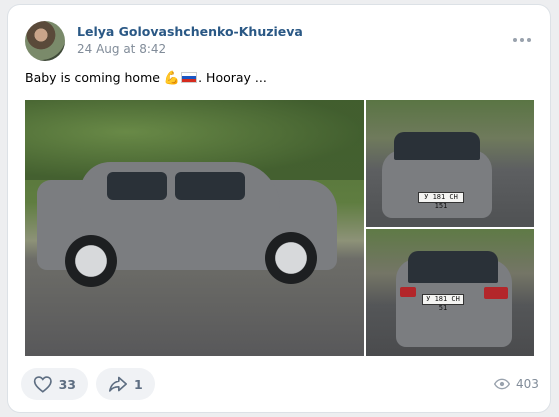 Image resolution: width=559 pixels, height=417 pixels. I want to click on author-avatar, so click(45, 41).